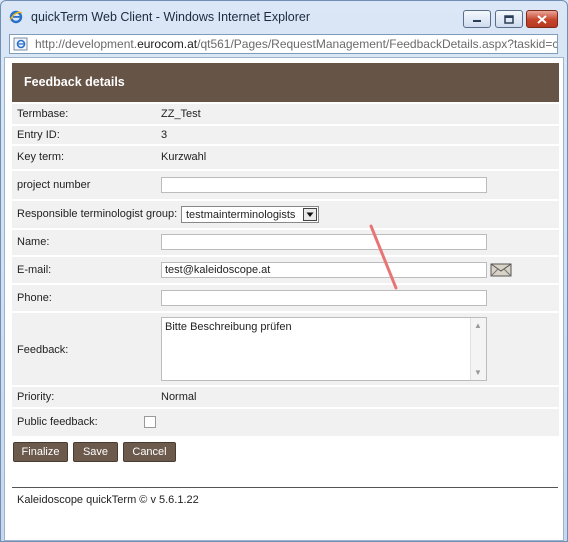  Describe the element at coordinates (43, 350) in the screenshot. I see `feedback-label: Feedback:` at that location.